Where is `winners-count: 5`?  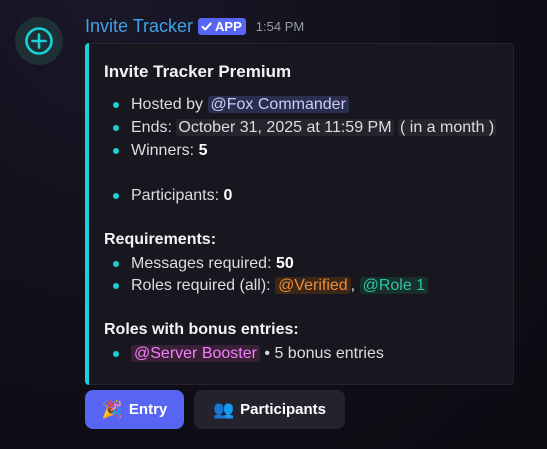 winners-count: 5 is located at coordinates (203, 150).